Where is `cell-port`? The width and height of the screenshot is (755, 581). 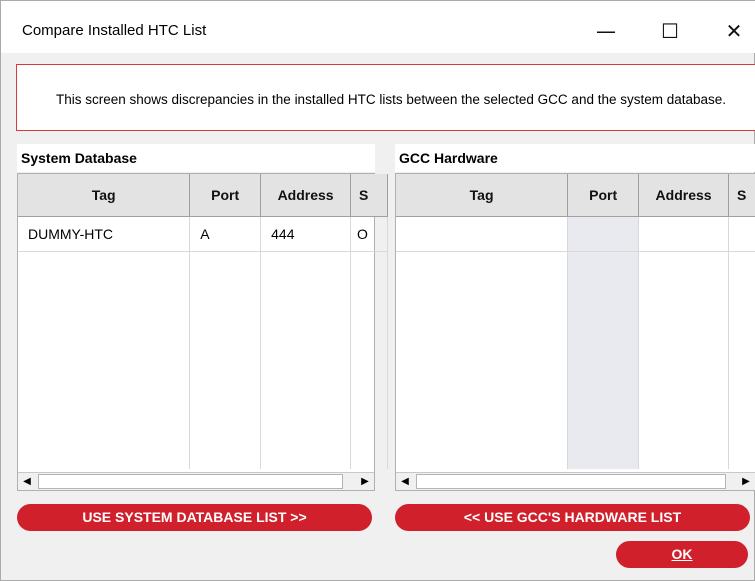 cell-port is located at coordinates (603, 234).